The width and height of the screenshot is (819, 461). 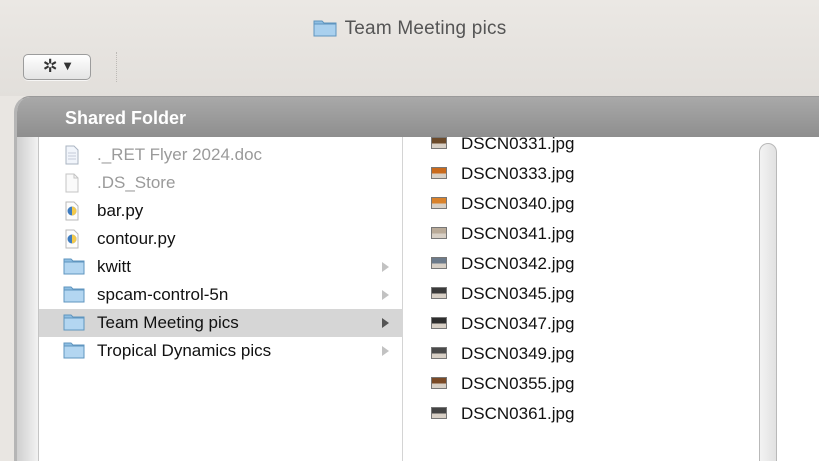 I want to click on blank-file-icon, so click(x=74, y=183).